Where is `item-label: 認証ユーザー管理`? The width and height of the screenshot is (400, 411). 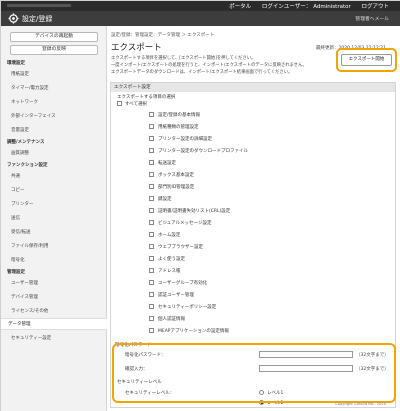 item-label: 認証ユーザー管理 is located at coordinates (176, 295).